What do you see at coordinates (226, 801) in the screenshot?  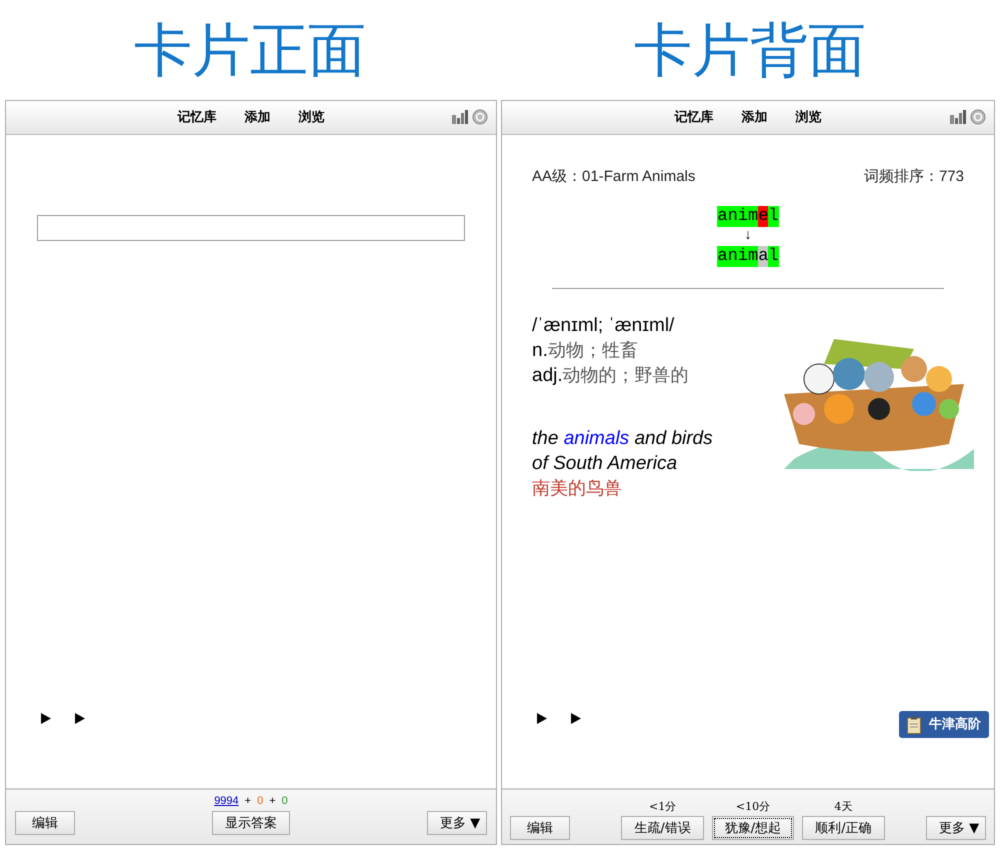 I see `new-count-link: 9994` at bounding box center [226, 801].